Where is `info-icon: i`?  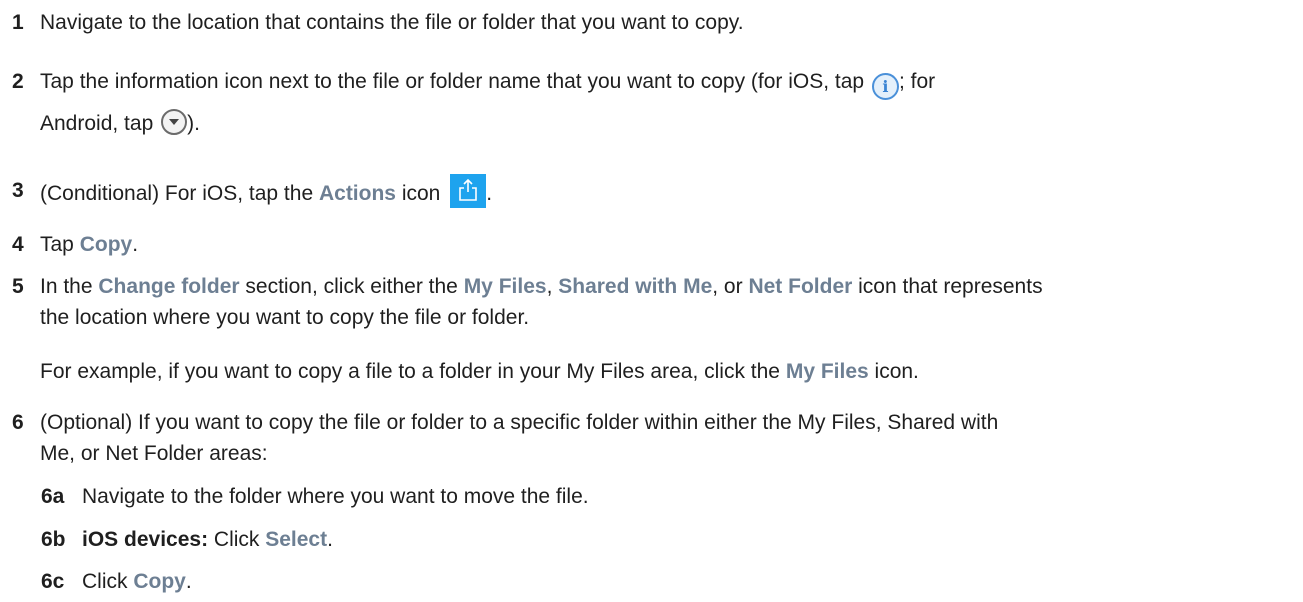
info-icon: i is located at coordinates (885, 86).